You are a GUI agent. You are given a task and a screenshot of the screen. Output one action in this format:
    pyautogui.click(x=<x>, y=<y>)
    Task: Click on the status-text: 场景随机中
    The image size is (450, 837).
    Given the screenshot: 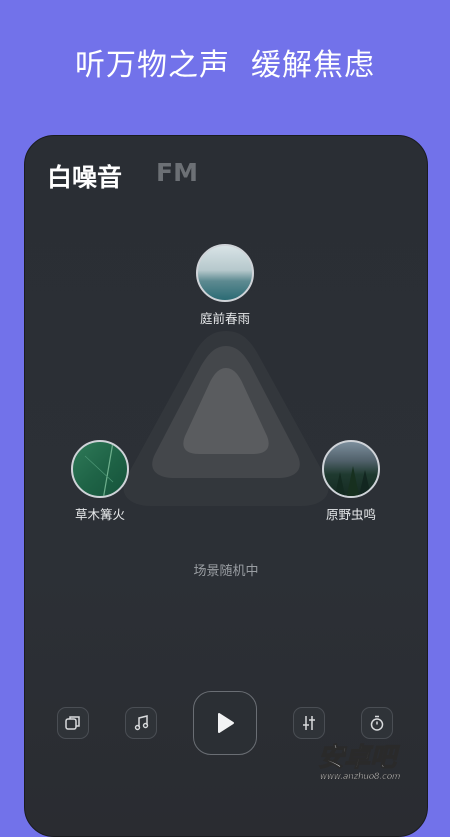 What is the action you would take?
    pyautogui.click(x=226, y=571)
    